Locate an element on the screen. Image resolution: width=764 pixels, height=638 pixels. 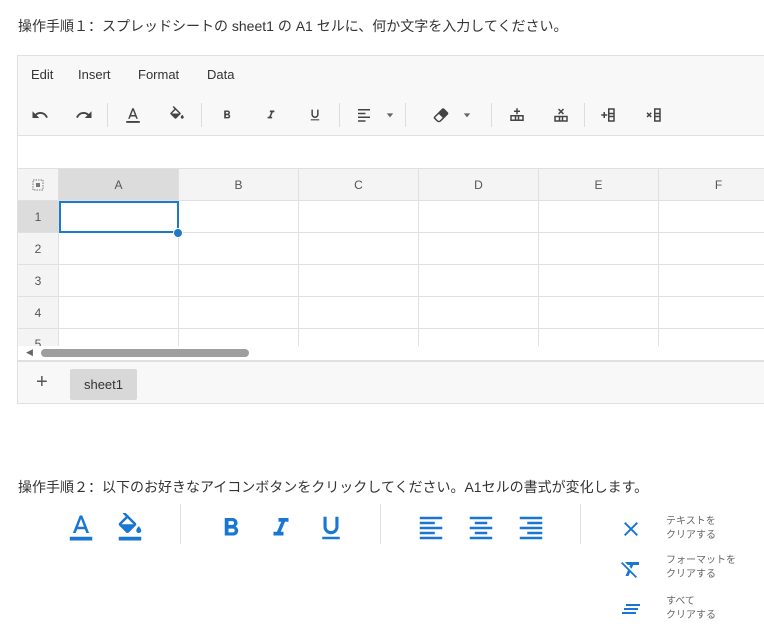
clear-all-icon is located at coordinates (631, 609).